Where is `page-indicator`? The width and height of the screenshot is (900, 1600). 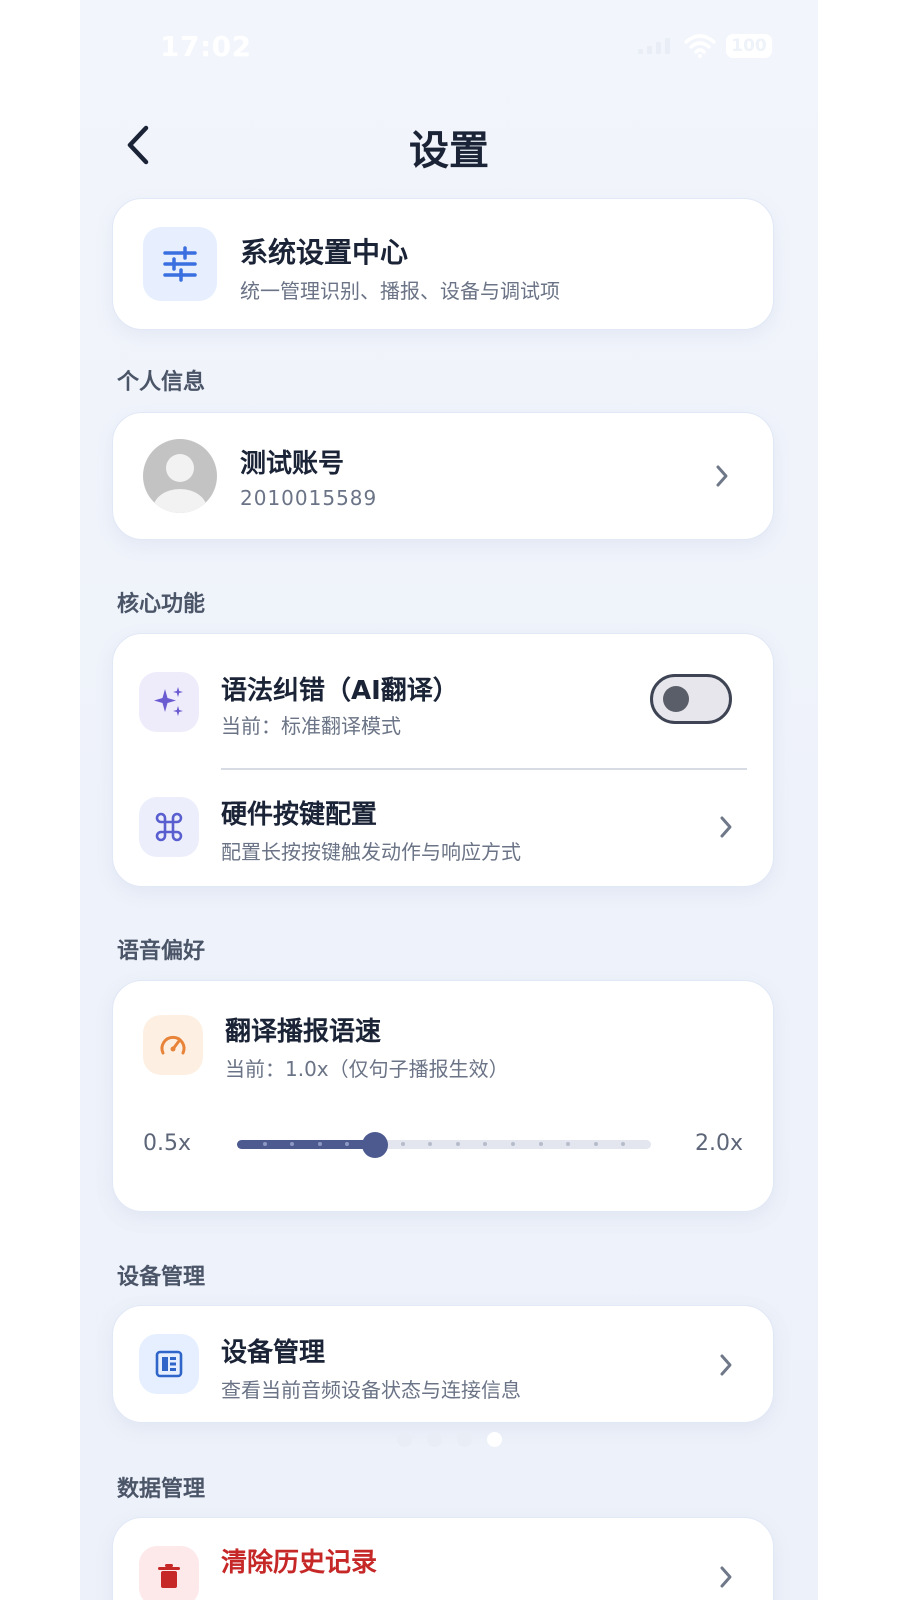
page-indicator is located at coordinates (449, 1439).